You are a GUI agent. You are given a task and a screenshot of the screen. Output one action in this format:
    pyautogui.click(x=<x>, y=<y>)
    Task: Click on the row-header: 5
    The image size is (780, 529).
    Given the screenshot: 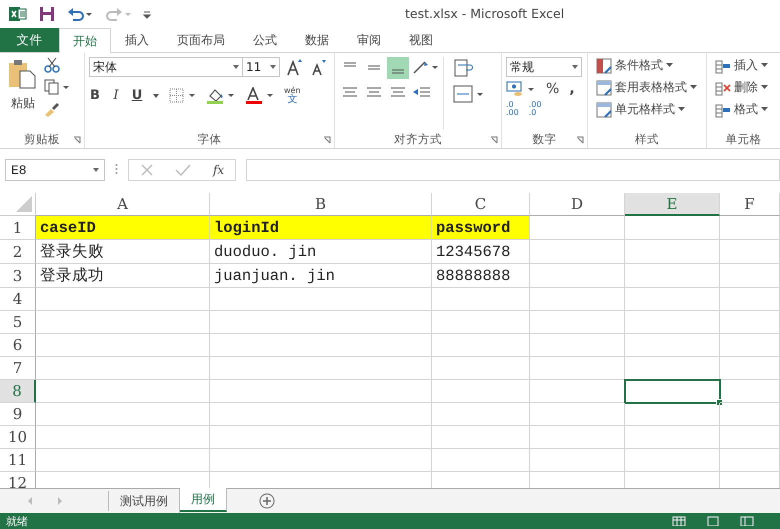 What is the action you would take?
    pyautogui.click(x=18, y=322)
    